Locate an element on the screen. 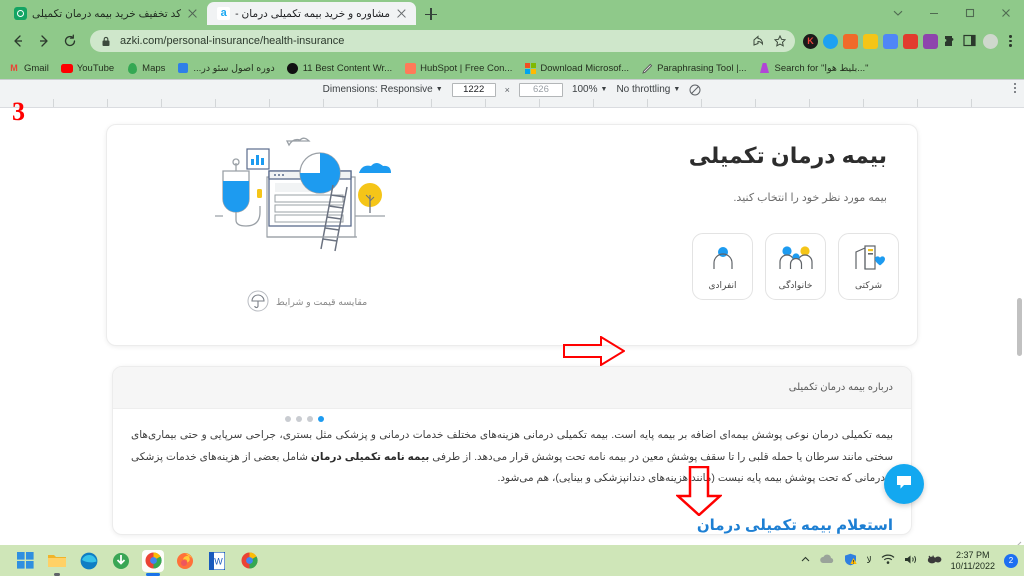  notifications-badge: 2 is located at coordinates (1011, 560).